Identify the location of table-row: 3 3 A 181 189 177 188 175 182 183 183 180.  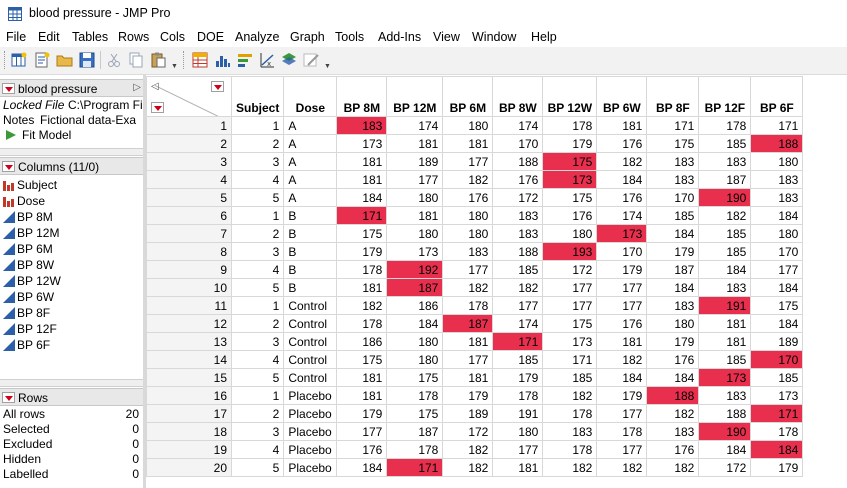
(475, 161).